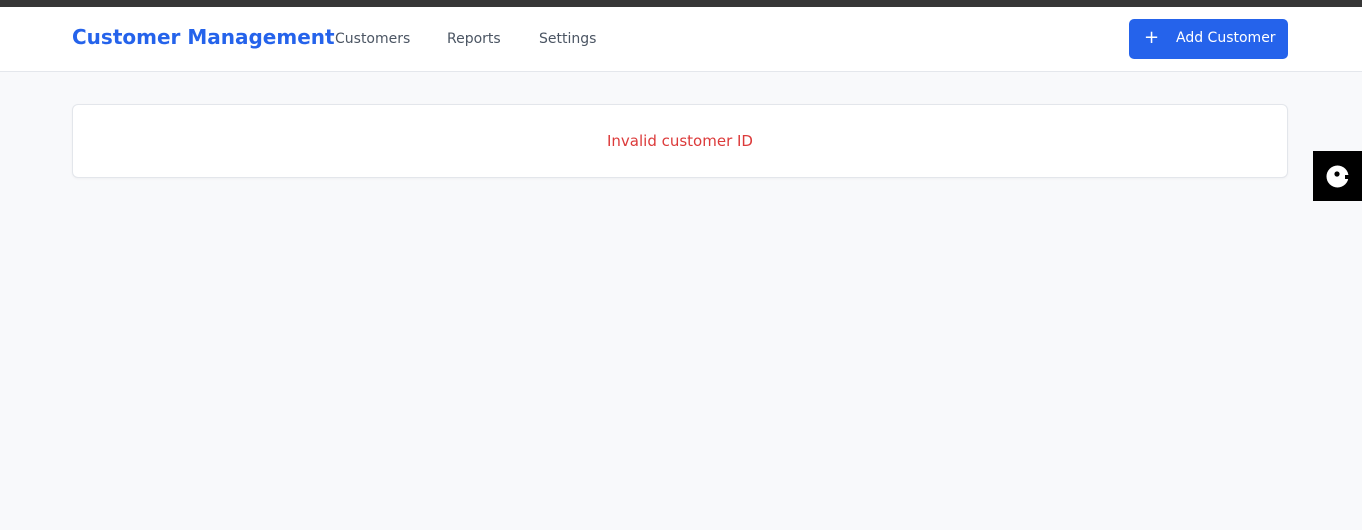  I want to click on nav-reports: Reports, so click(474, 39).